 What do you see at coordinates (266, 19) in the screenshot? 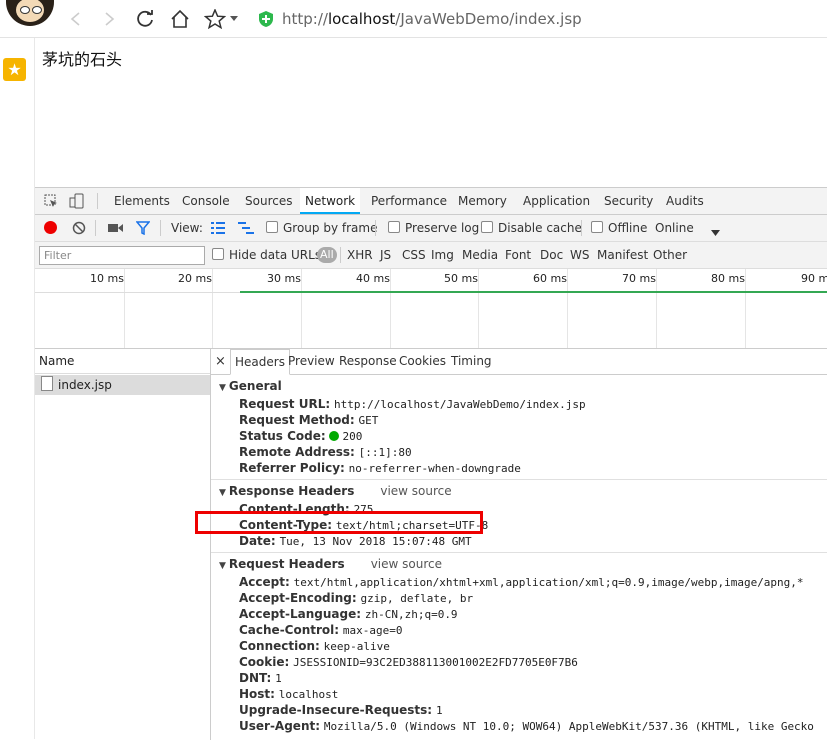
I see `secure-shield-icon` at bounding box center [266, 19].